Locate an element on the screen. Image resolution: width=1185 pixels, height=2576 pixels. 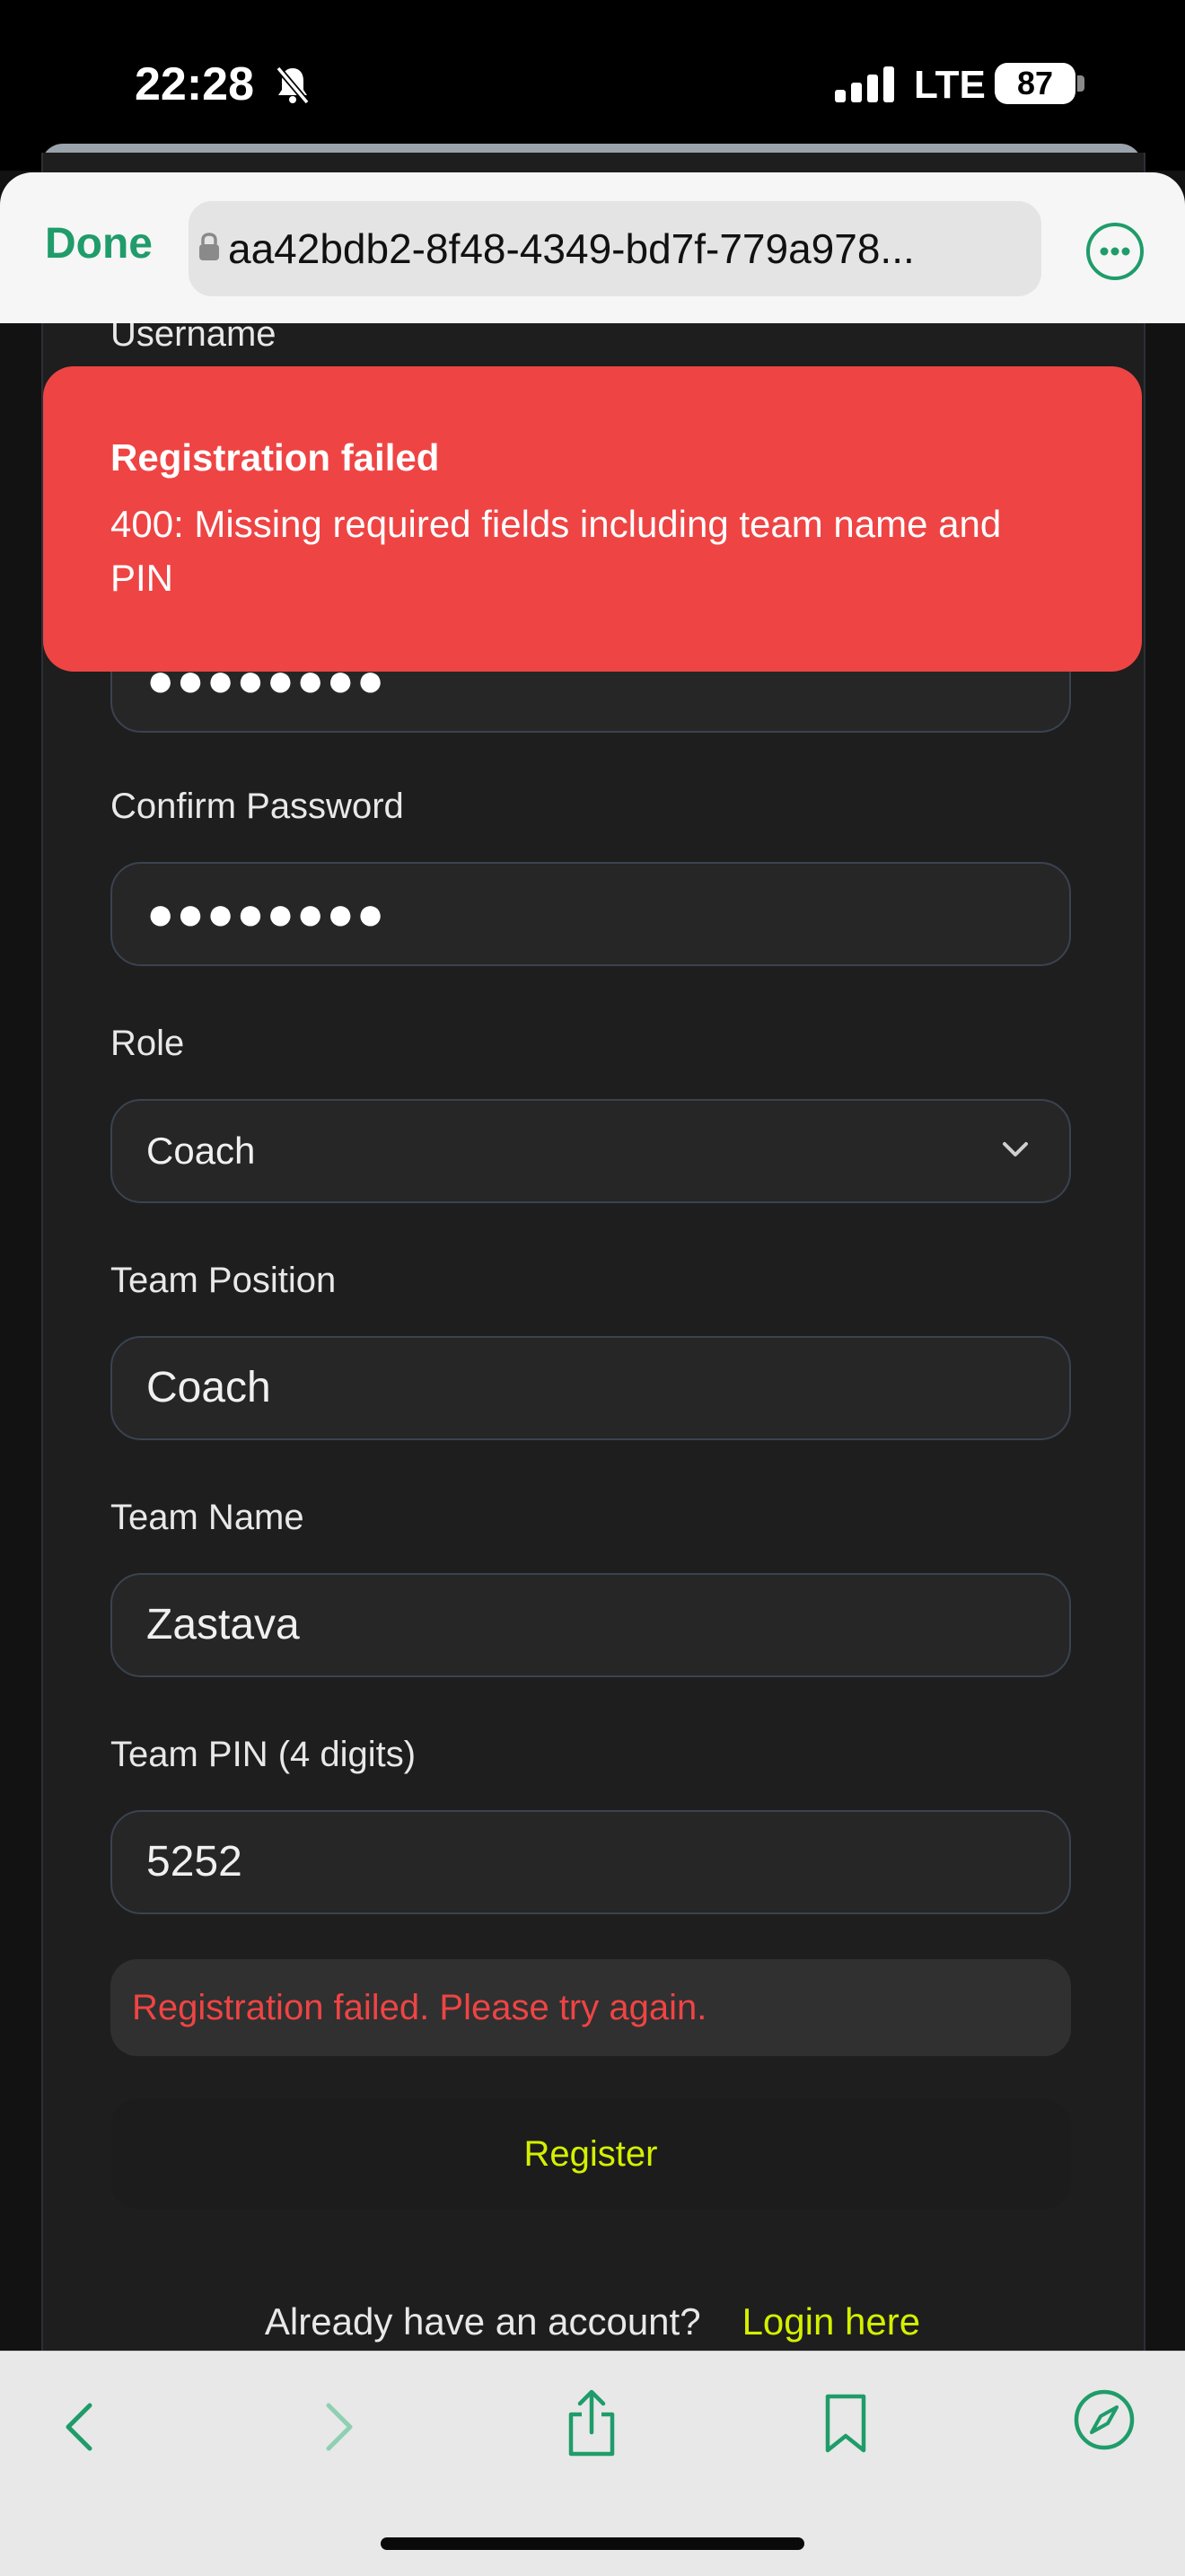
team-pin-value: 5252 is located at coordinates (194, 1862).